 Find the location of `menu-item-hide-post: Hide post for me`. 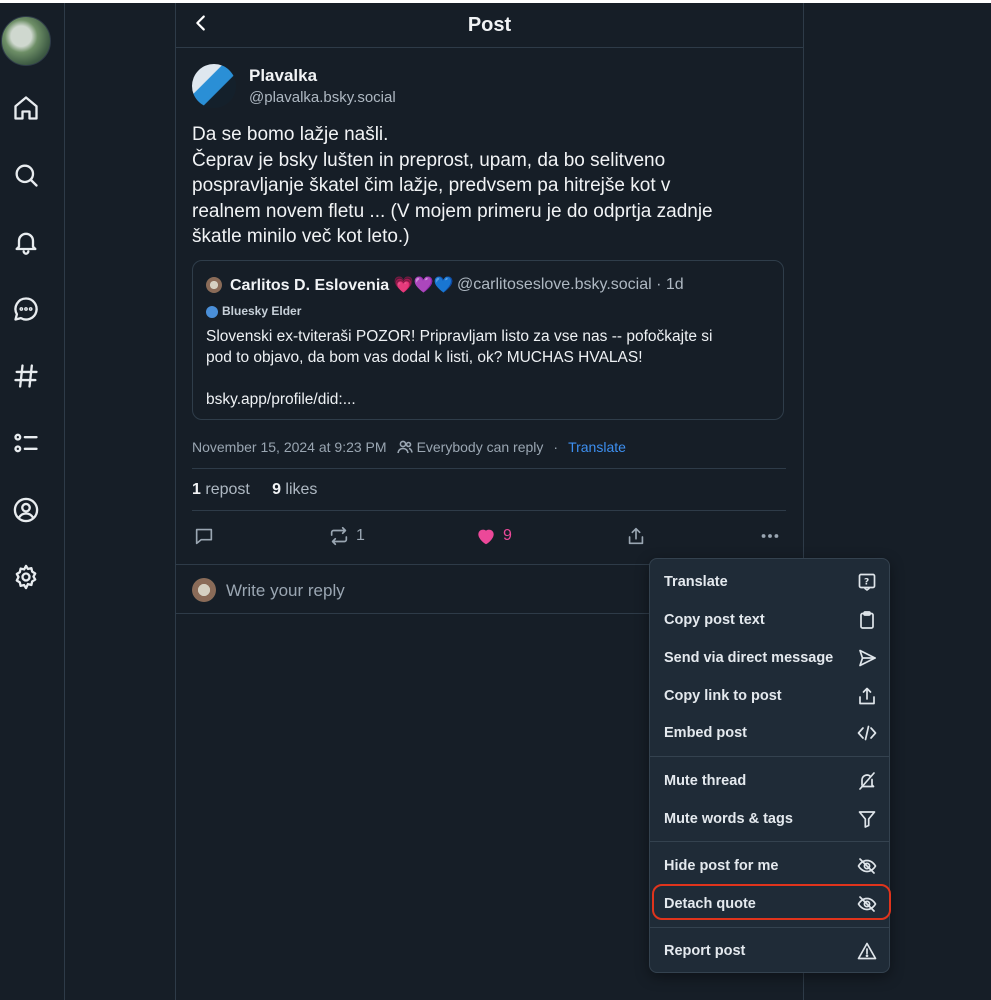

menu-item-hide-post: Hide post for me is located at coordinates (770, 866).